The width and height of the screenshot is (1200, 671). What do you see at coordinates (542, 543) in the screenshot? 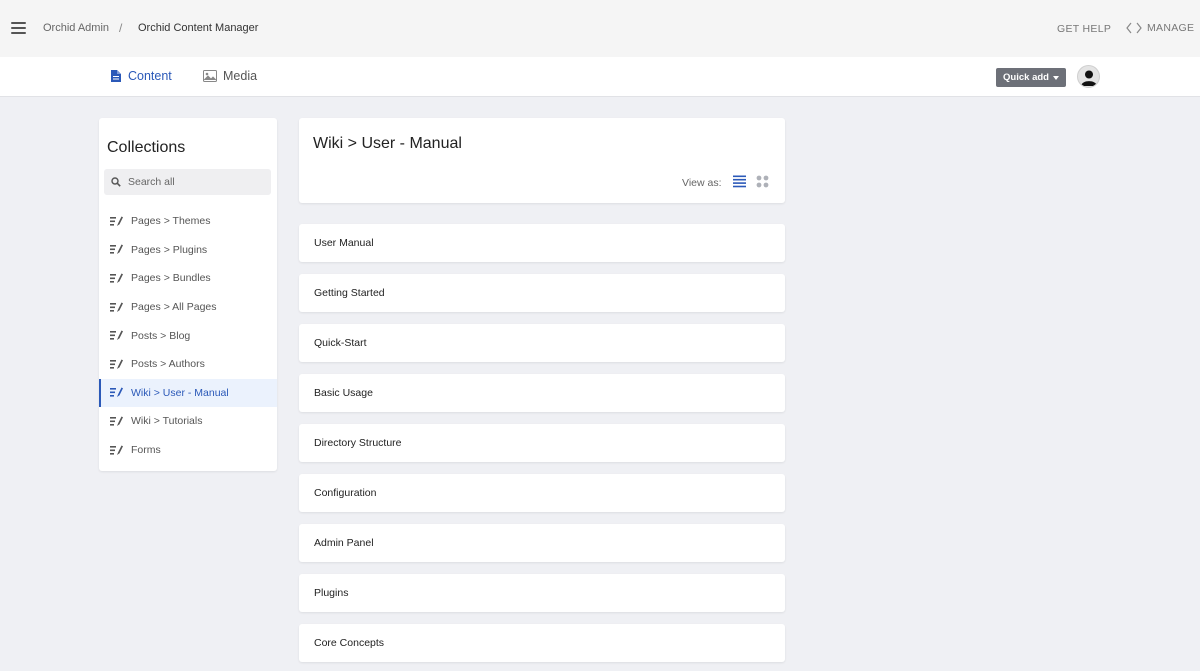
I see `entry-row: Admin Panel` at bounding box center [542, 543].